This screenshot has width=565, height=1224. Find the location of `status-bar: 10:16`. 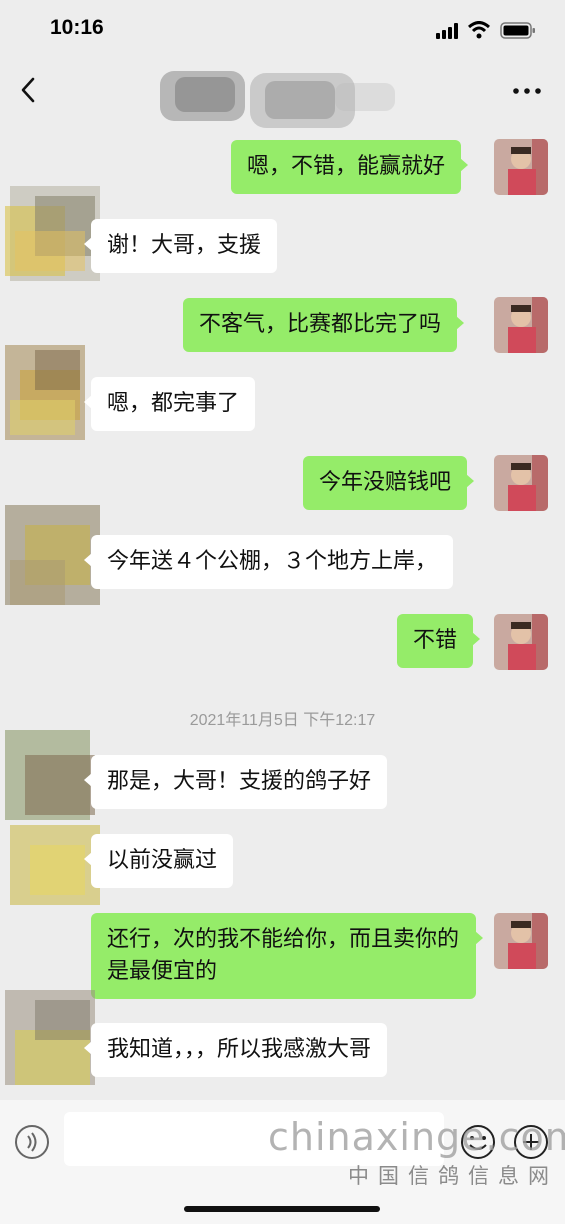

status-bar: 10:16 is located at coordinates (282, 30).